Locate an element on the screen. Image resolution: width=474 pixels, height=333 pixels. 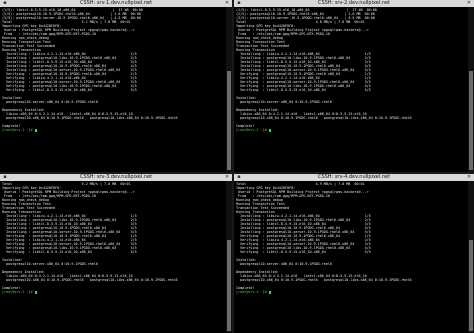
window-title: CSSH: srv-3.dev.nullpixel.net is located at coordinates (116, 177).